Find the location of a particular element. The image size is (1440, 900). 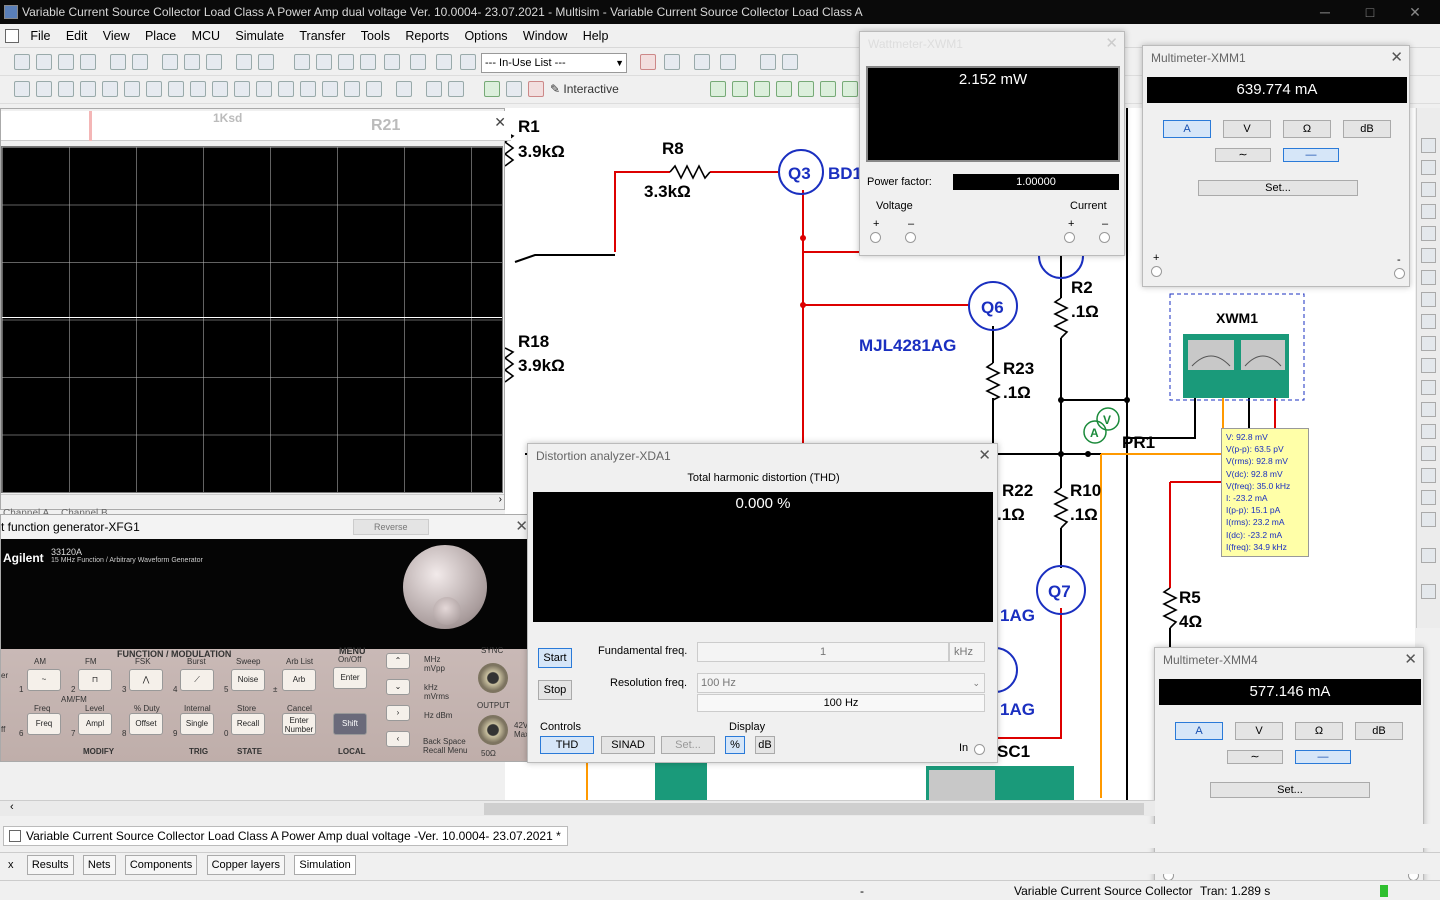

menu-reports: Reports is located at coordinates (427, 36).